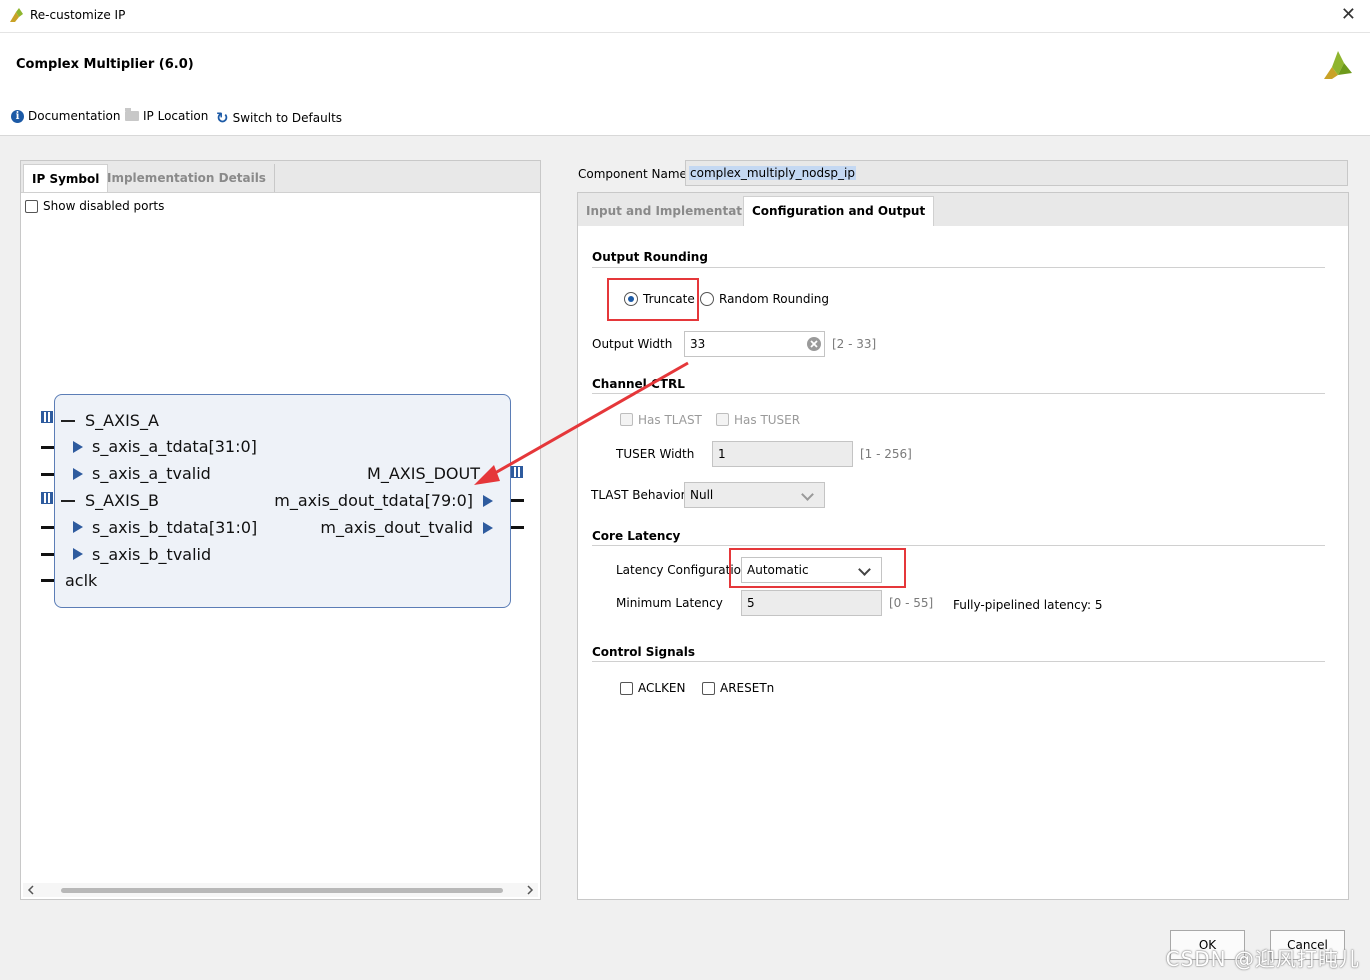 This screenshot has width=1370, height=980. What do you see at coordinates (152, 554) in the screenshot?
I see `port-s-axis-b-tvalid: s_axis_b_tvalid` at bounding box center [152, 554].